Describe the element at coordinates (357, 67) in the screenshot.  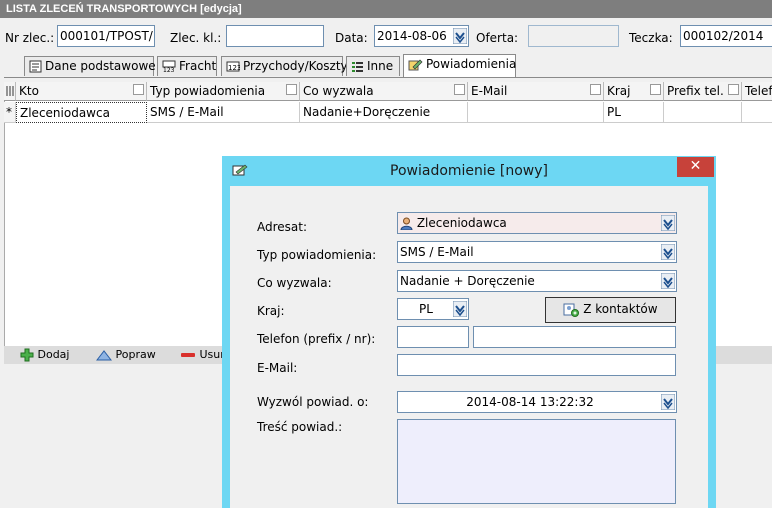
I see `list-icon` at that location.